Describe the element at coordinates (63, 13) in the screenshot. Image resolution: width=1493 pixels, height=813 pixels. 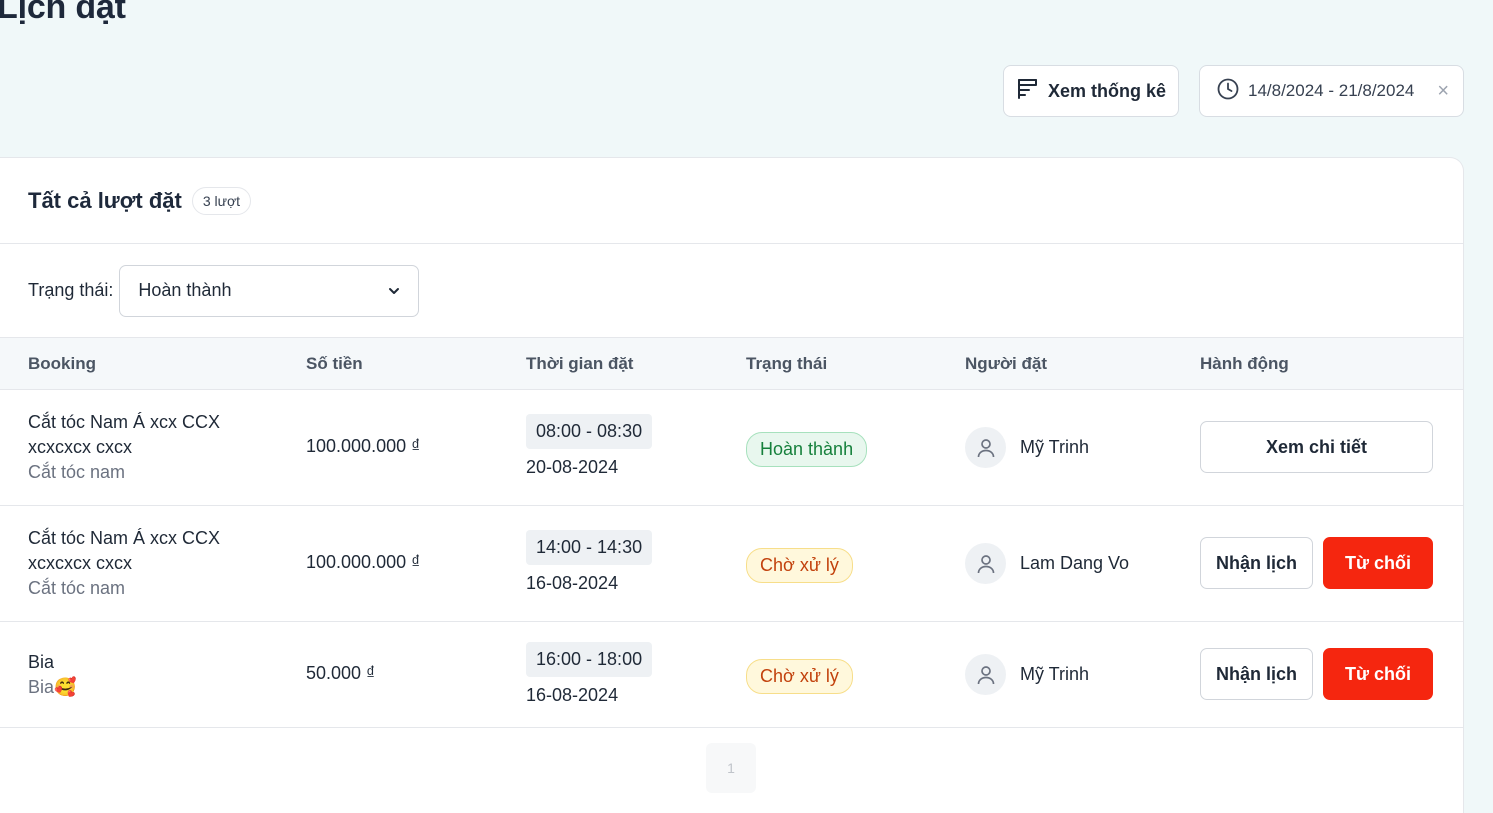
I see `page-title: Lịch đặt` at that location.